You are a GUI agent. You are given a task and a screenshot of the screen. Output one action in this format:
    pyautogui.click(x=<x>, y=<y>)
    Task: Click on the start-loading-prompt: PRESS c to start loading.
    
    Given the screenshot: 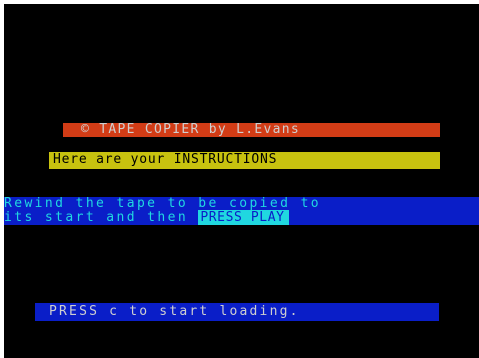 What is the action you would take?
    pyautogui.click(x=237, y=312)
    